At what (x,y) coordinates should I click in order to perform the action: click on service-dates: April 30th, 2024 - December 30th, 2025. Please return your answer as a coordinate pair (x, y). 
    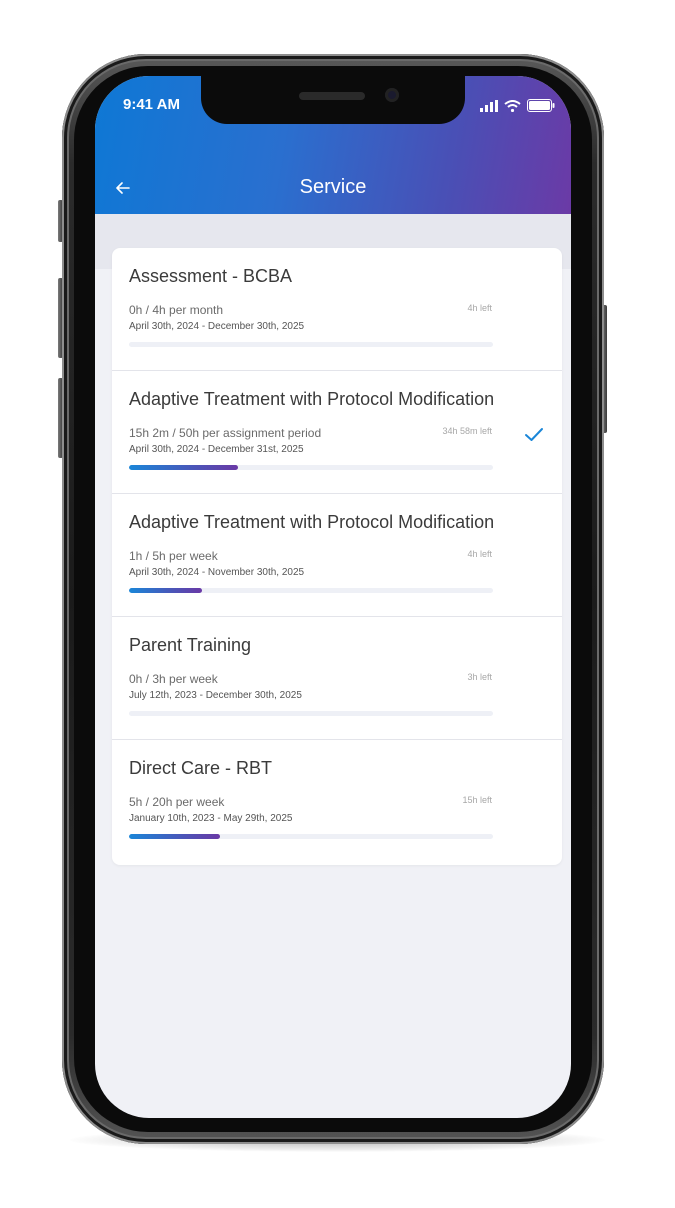
    Looking at the image, I should click on (217, 326).